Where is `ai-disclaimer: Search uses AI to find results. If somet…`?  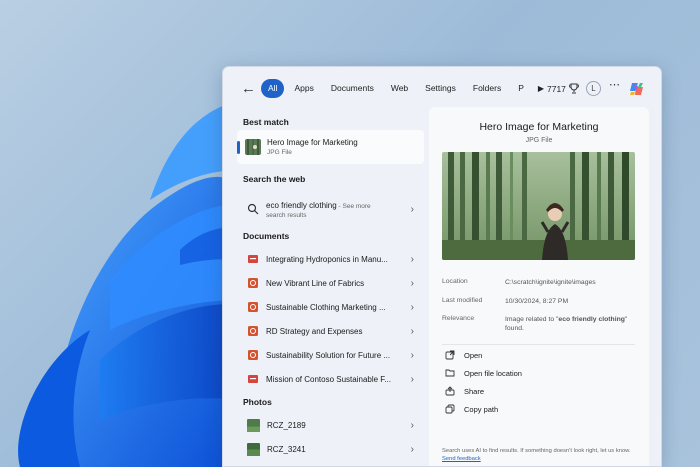
ai-disclaimer: Search uses AI to find results. If somet… is located at coordinates (542, 455).